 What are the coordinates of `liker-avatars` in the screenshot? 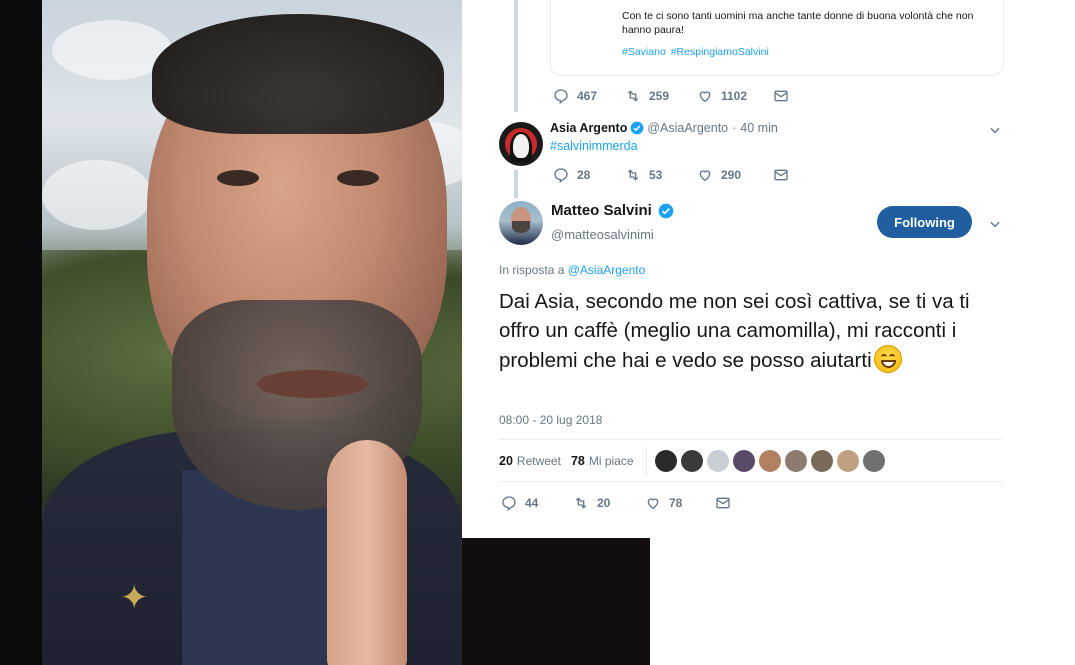 It's located at (771, 460).